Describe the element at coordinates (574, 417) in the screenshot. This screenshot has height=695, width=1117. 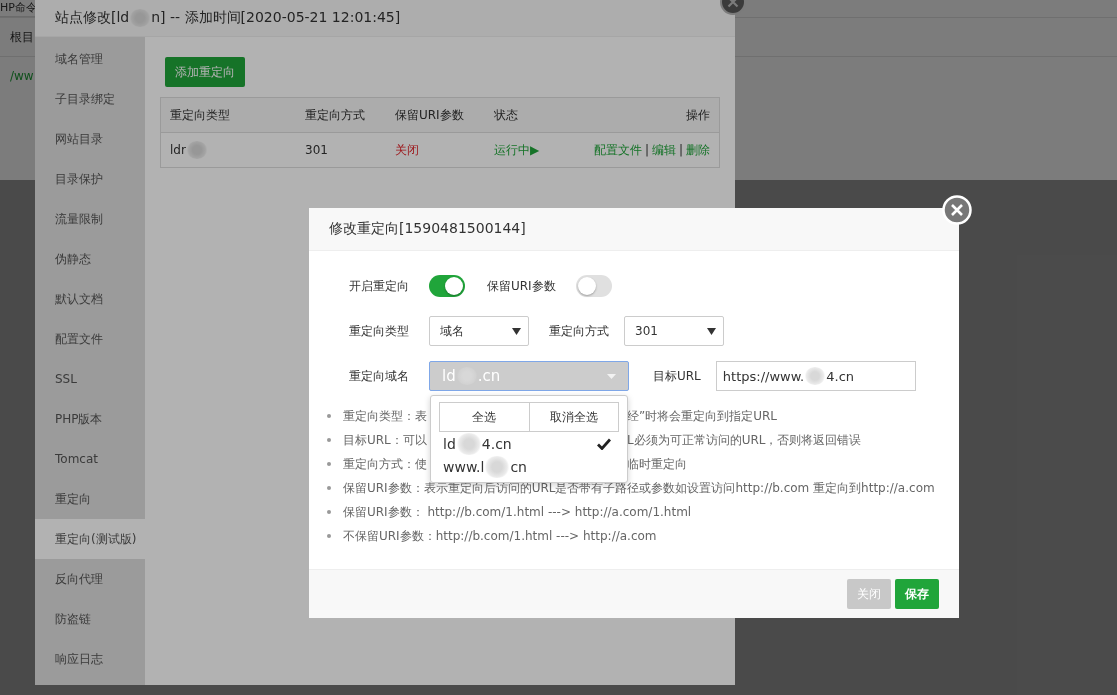
I see `select-all-button: 取消全选` at that location.